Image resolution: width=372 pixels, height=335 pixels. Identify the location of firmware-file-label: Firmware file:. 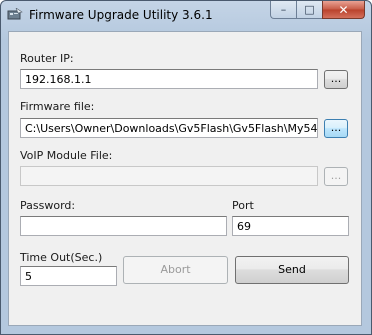
(57, 106).